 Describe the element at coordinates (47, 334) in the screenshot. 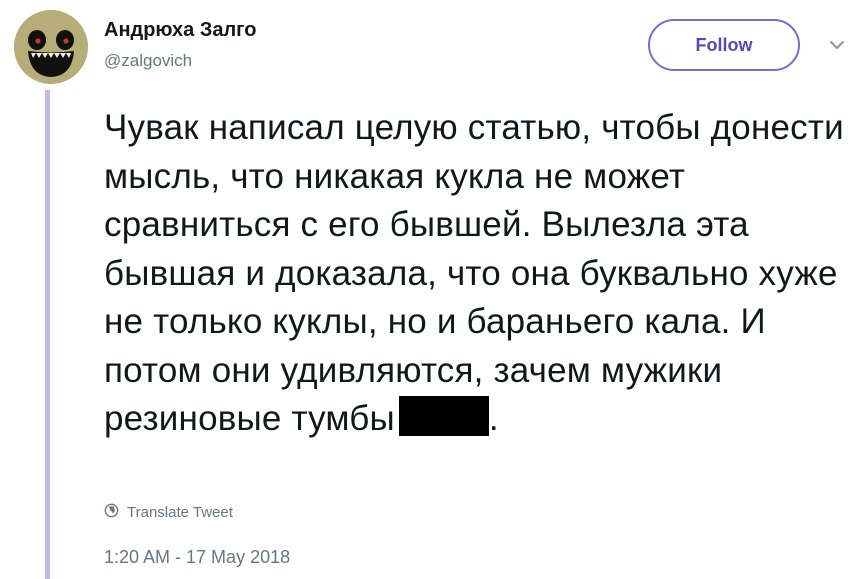

I see `thread-line` at that location.